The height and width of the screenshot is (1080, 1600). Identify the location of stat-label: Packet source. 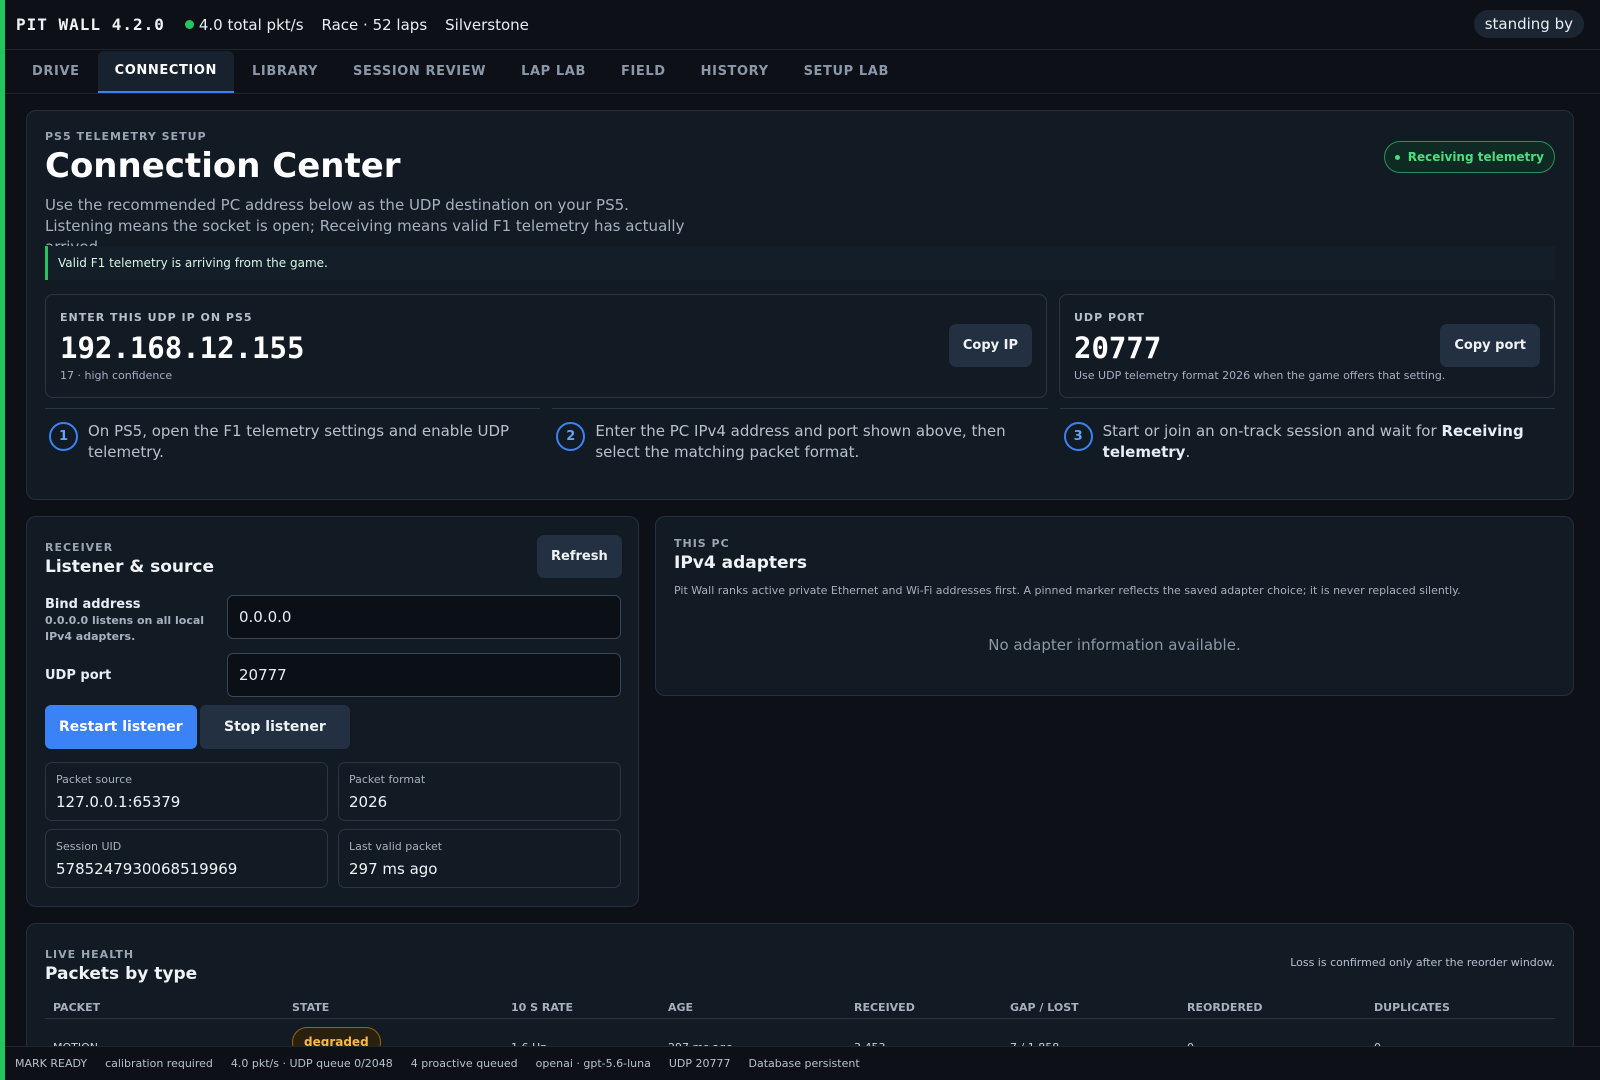
(94, 779).